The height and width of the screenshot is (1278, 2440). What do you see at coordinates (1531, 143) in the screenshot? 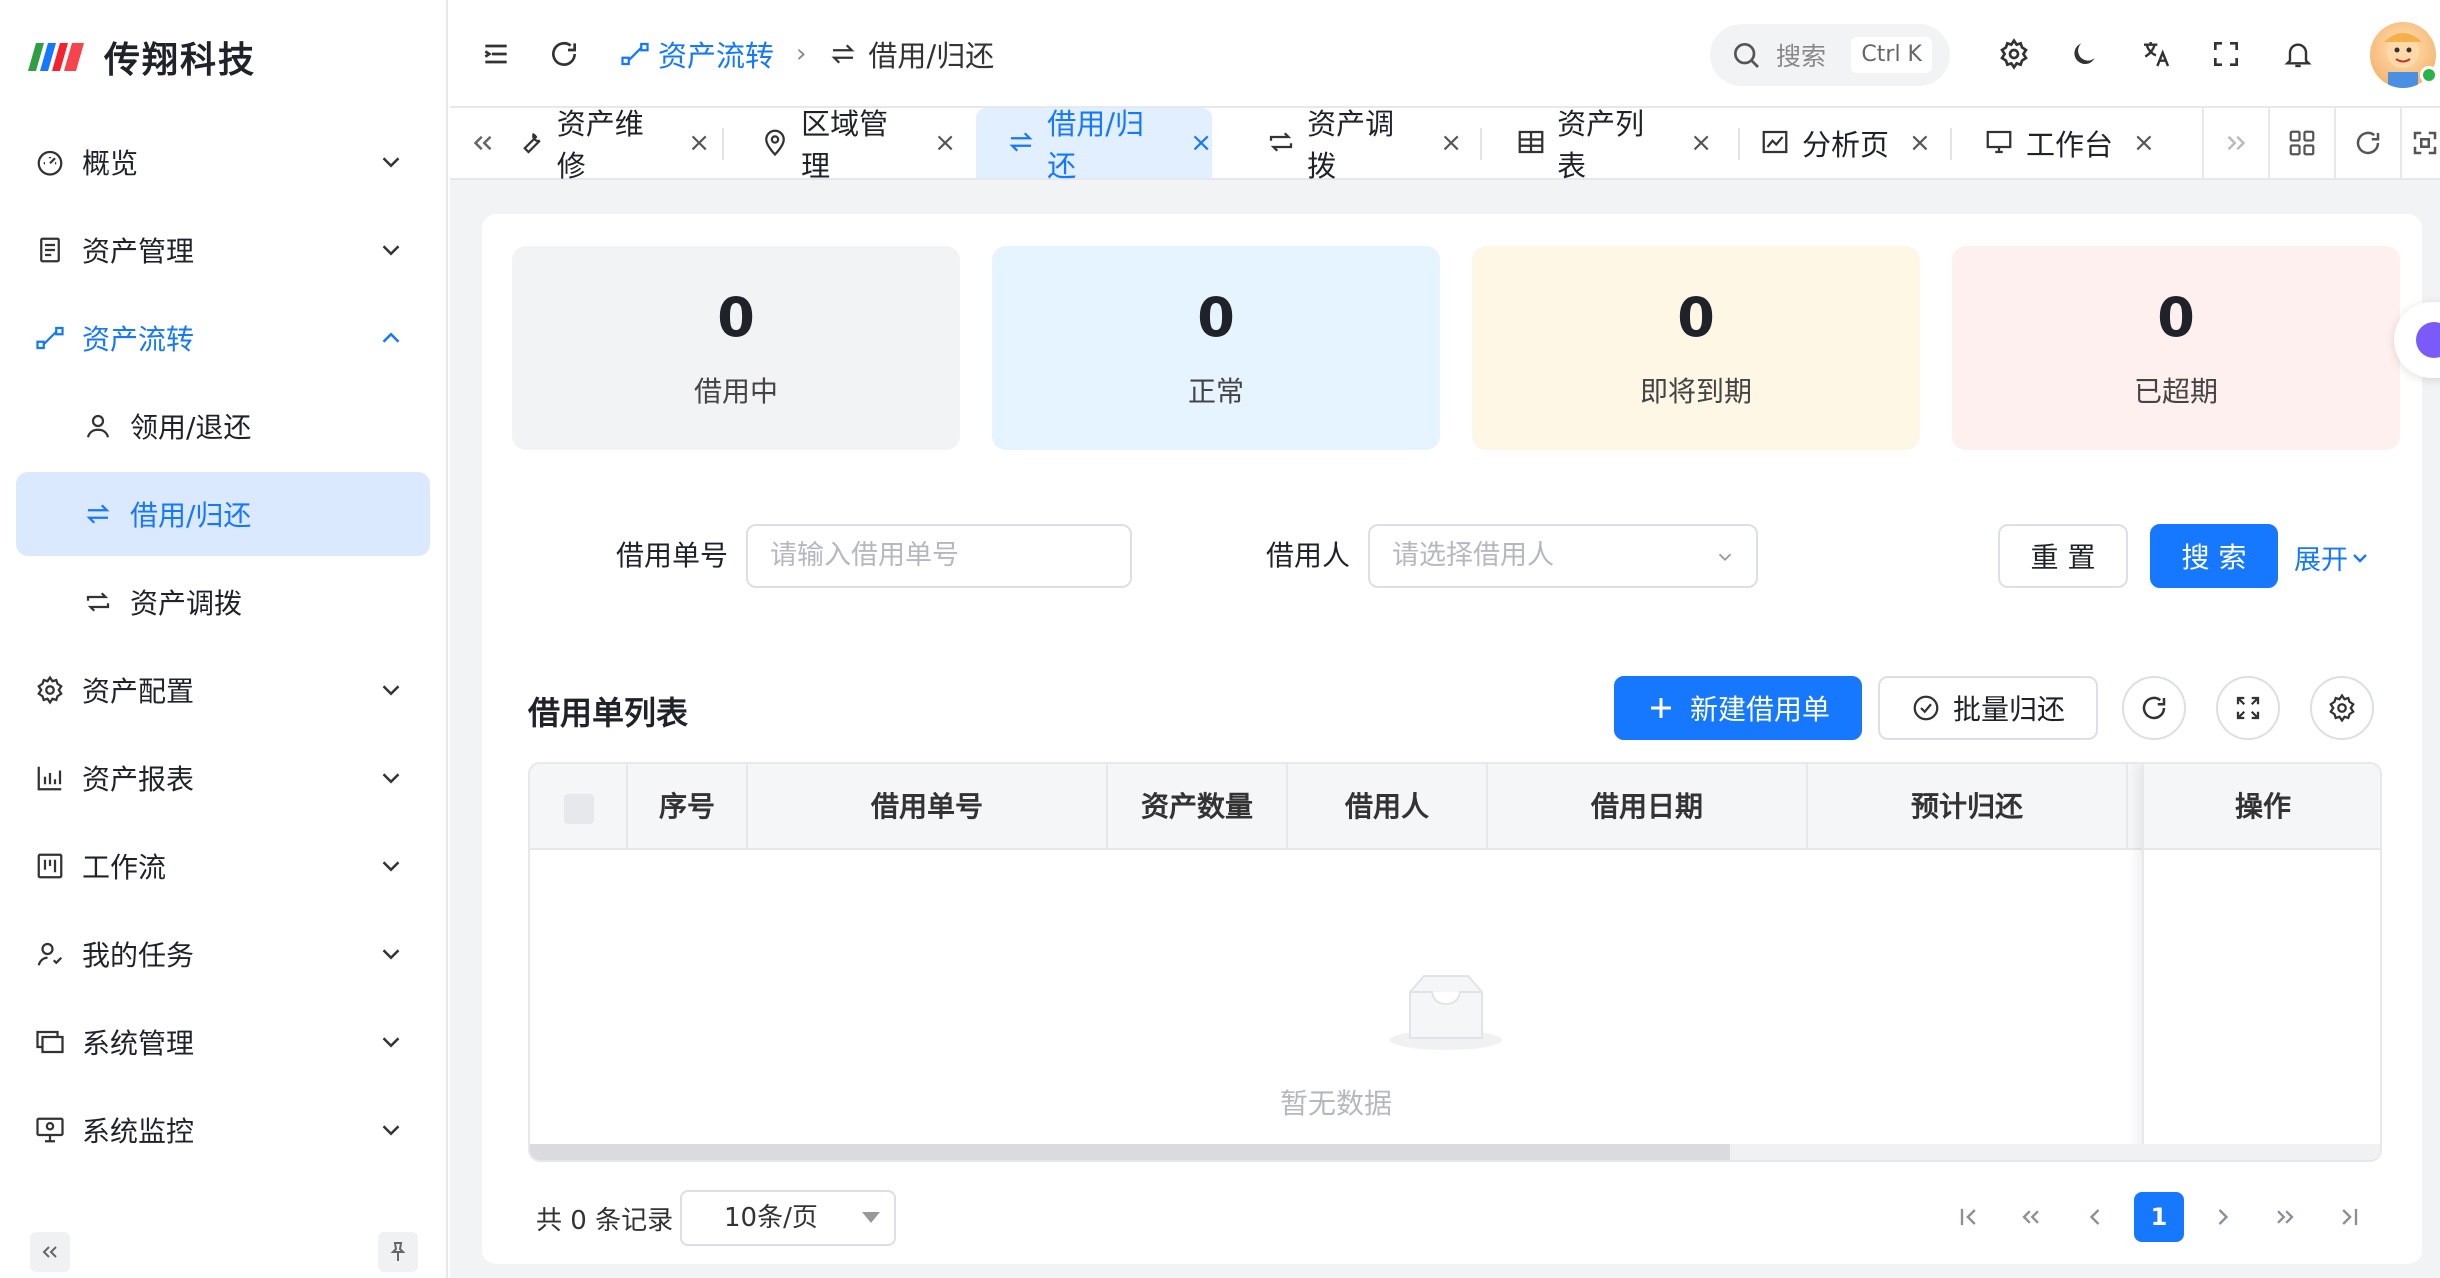
I see `table-icon` at bounding box center [1531, 143].